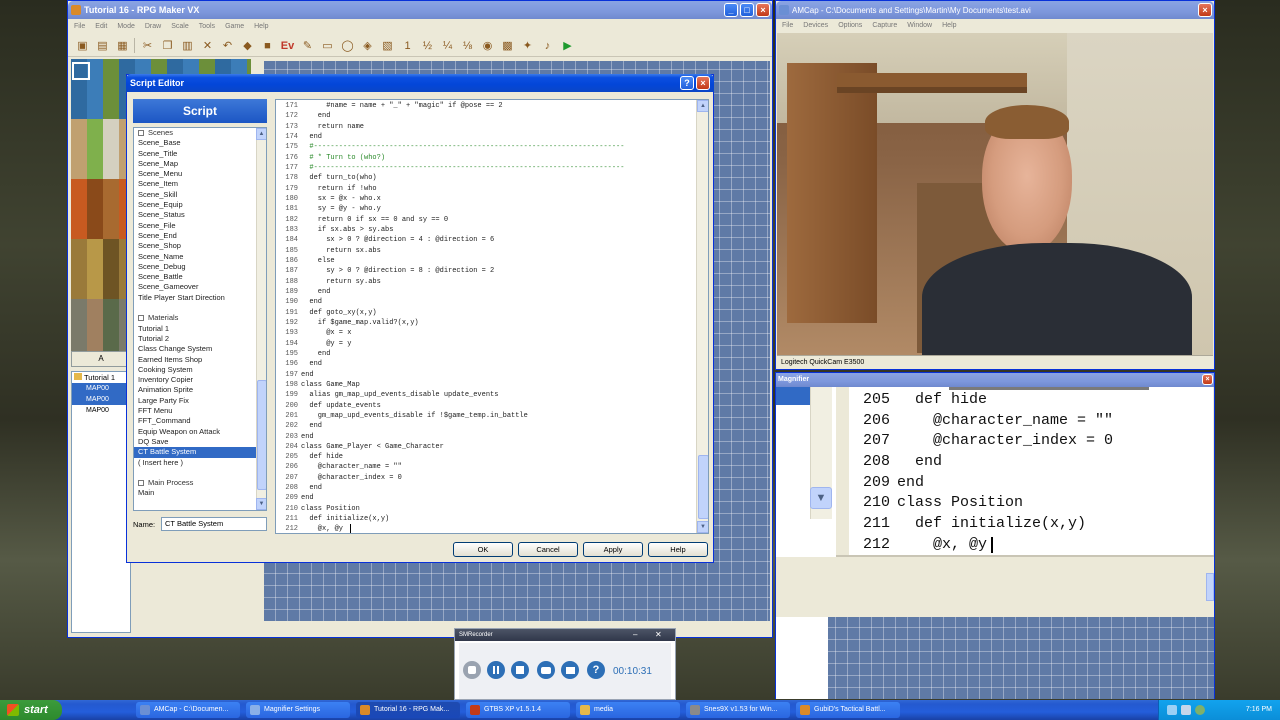  I want to click on help-button: Help, so click(678, 549).